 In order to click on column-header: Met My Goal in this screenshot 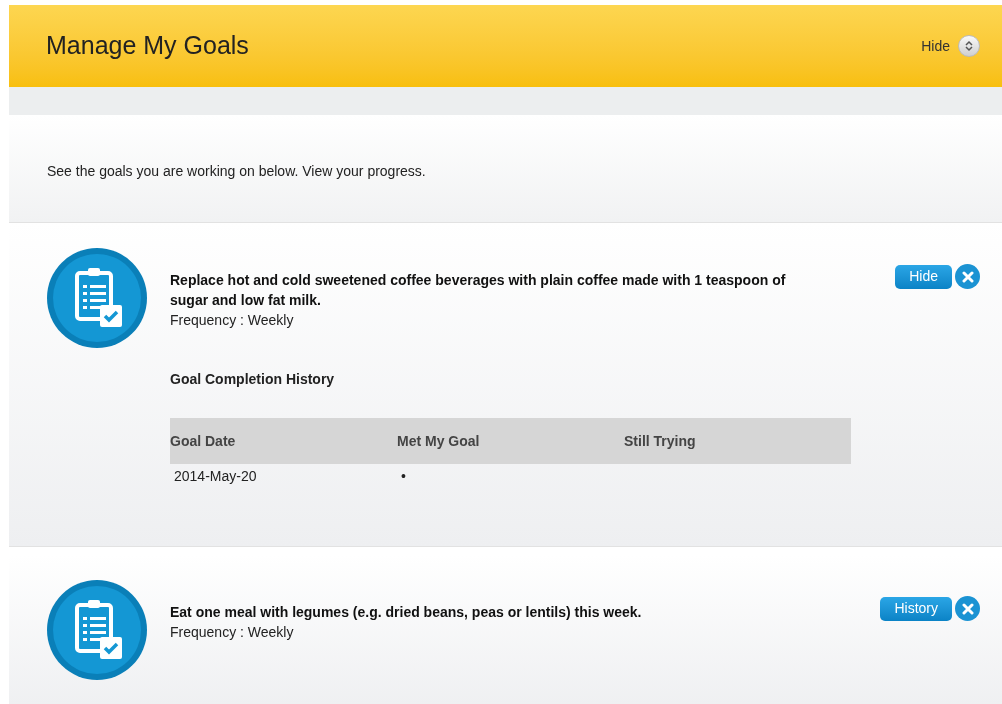, I will do `click(439, 441)`.